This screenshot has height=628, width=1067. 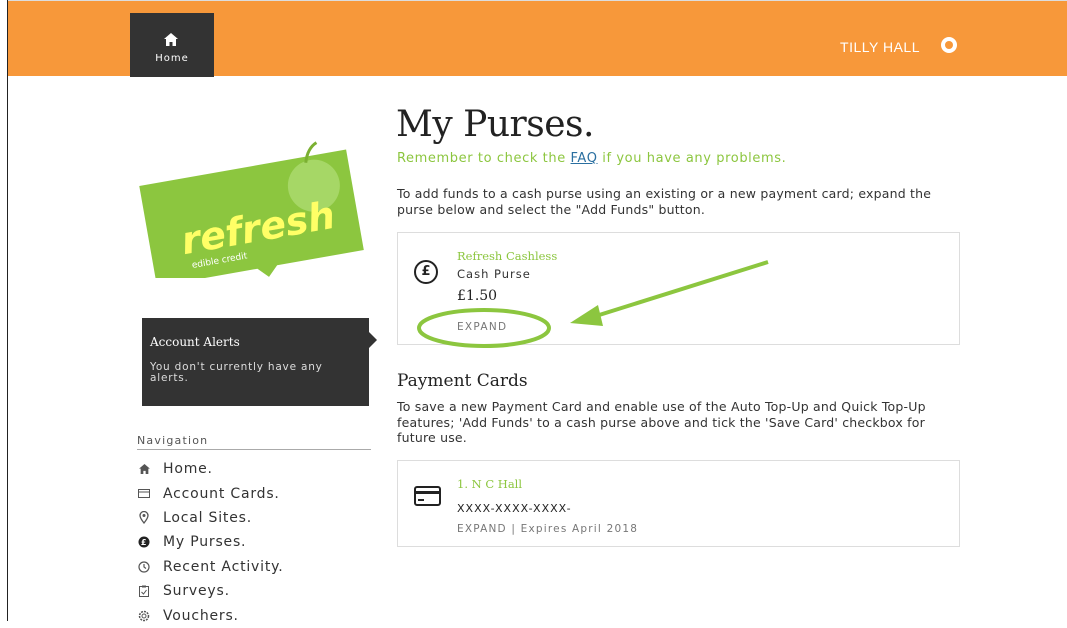 I want to click on nav-item-label: Home., so click(x=188, y=469).